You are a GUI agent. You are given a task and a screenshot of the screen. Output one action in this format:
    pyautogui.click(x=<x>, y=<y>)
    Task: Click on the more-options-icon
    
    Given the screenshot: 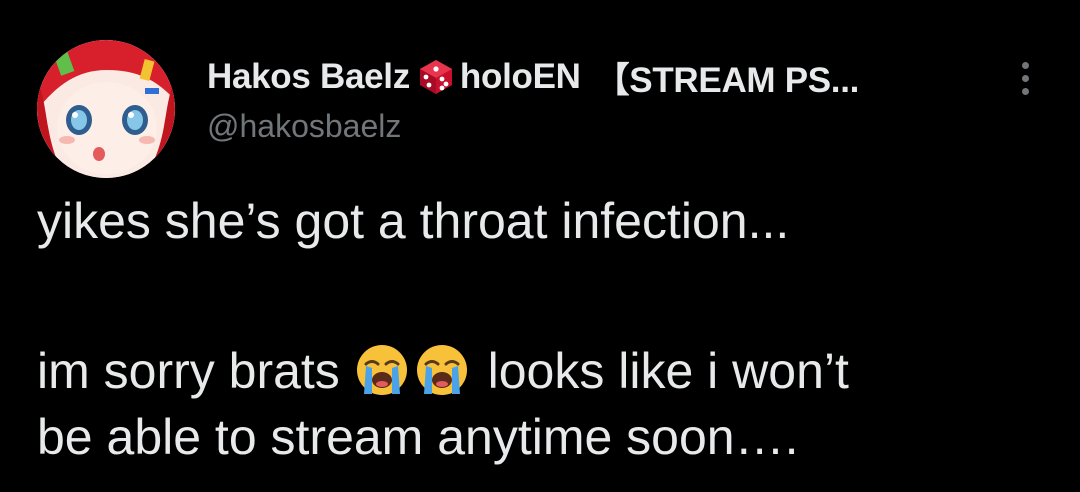 What is the action you would take?
    pyautogui.click(x=1025, y=78)
    